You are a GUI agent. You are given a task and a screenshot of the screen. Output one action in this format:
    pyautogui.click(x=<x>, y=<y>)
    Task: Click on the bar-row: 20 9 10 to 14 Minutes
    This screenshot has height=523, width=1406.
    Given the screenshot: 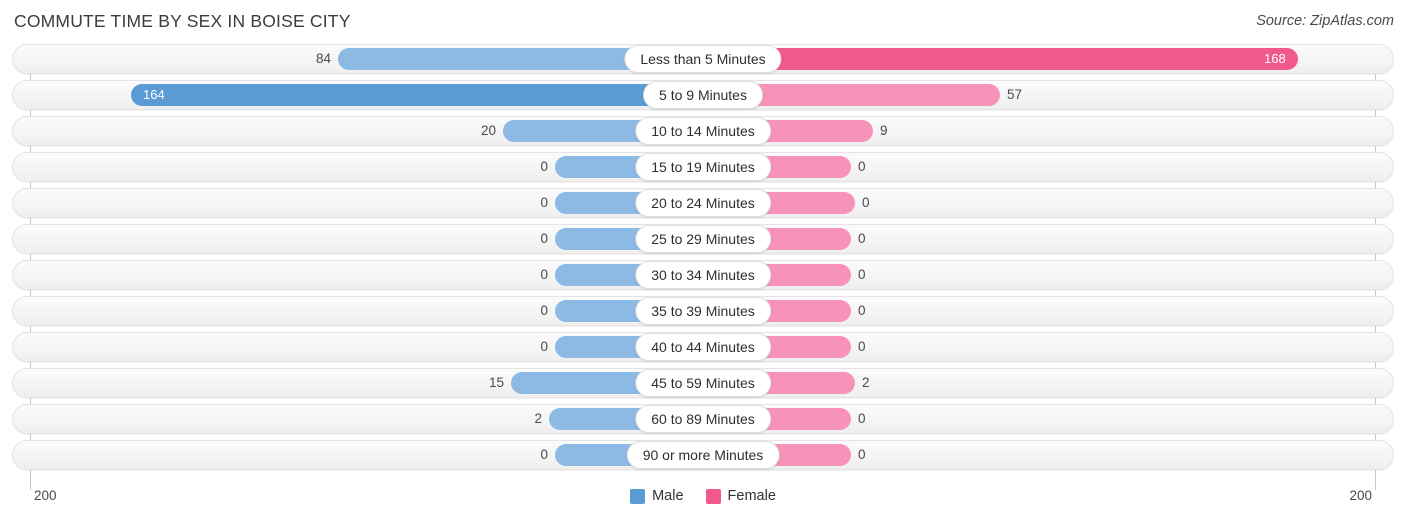 What is the action you would take?
    pyautogui.click(x=703, y=131)
    